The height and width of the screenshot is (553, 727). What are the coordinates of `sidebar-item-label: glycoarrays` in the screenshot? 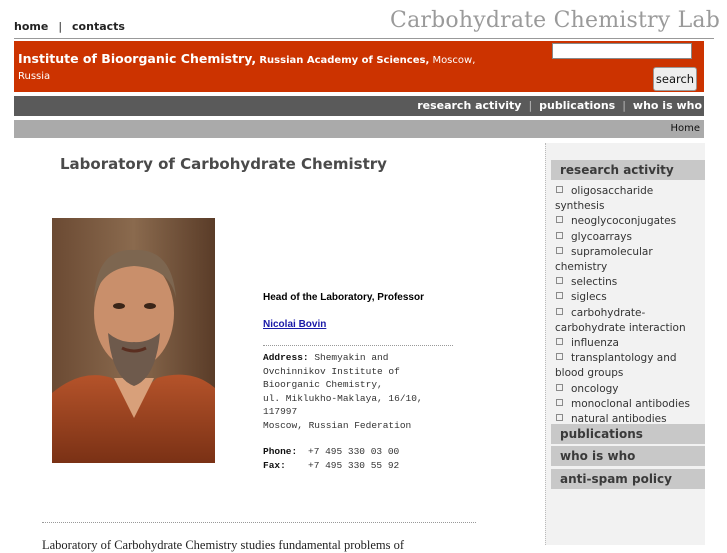 It's located at (601, 236).